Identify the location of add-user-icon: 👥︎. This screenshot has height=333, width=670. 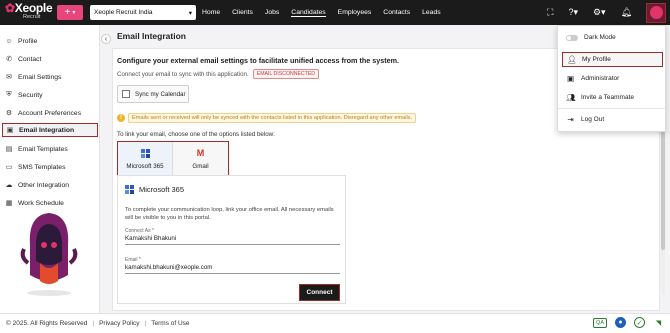
(571, 97).